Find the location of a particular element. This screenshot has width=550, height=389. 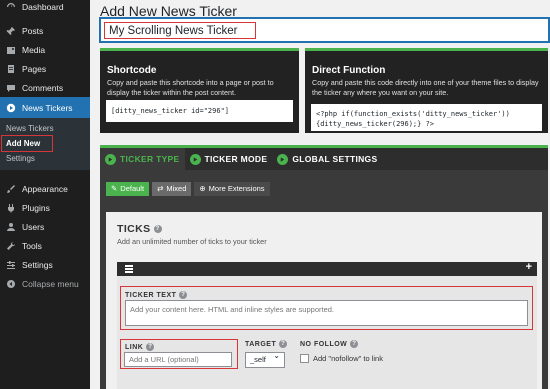

nofollow-text: Add "nofollow" to link is located at coordinates (348, 358).